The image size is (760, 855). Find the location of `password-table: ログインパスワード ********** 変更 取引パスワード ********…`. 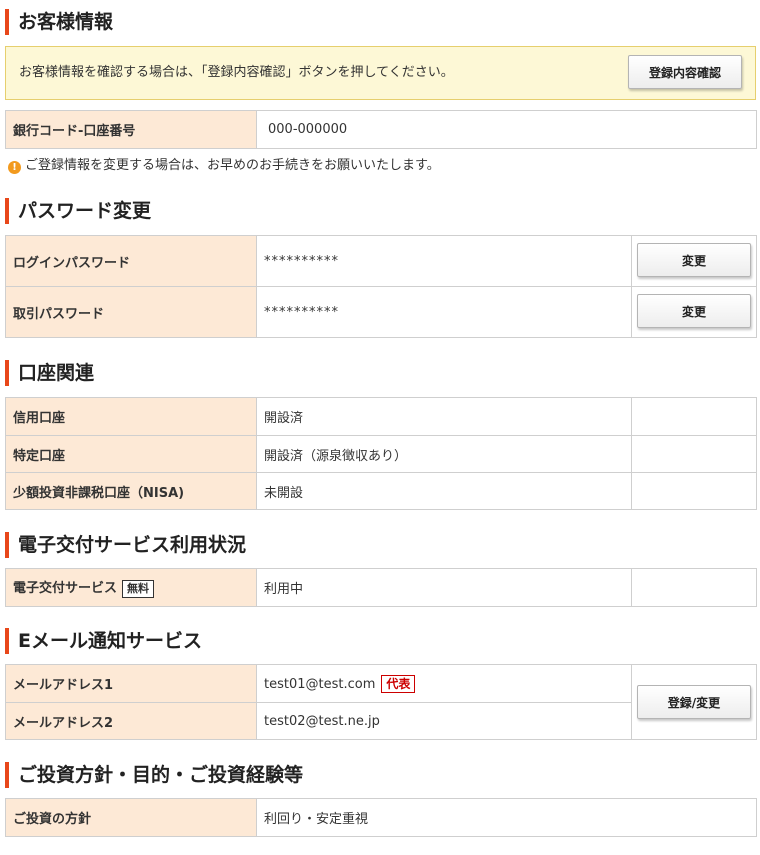

password-table: ログインパスワード ********** 変更 取引パスワード ********… is located at coordinates (381, 286).